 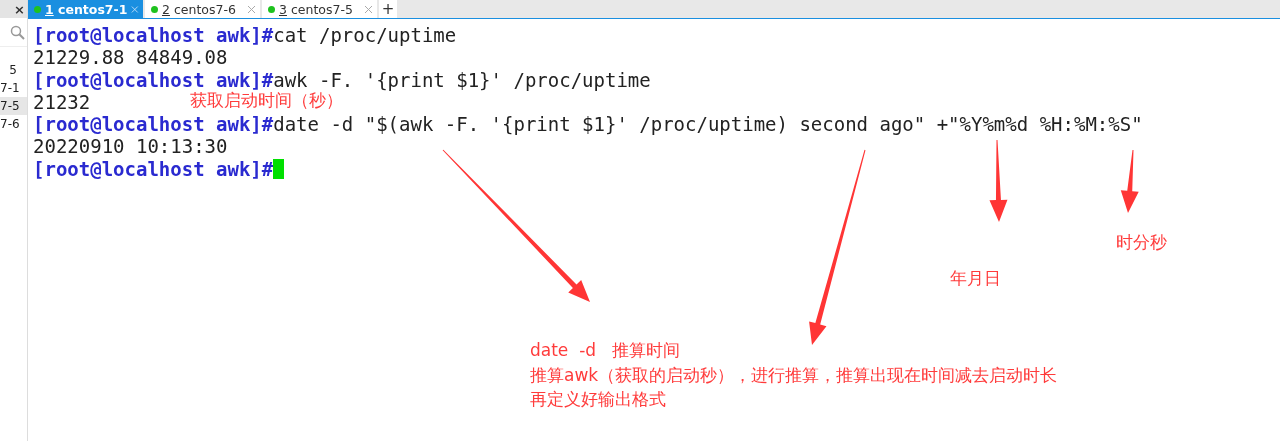 What do you see at coordinates (606, 350) in the screenshot?
I see `note-line: date -d 推算时间` at bounding box center [606, 350].